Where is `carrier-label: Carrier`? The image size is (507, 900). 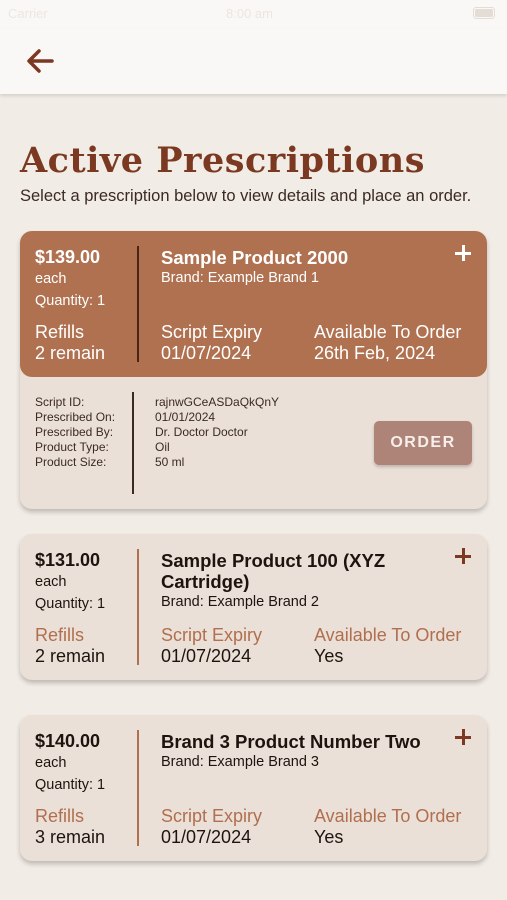
carrier-label: Carrier is located at coordinates (28, 13).